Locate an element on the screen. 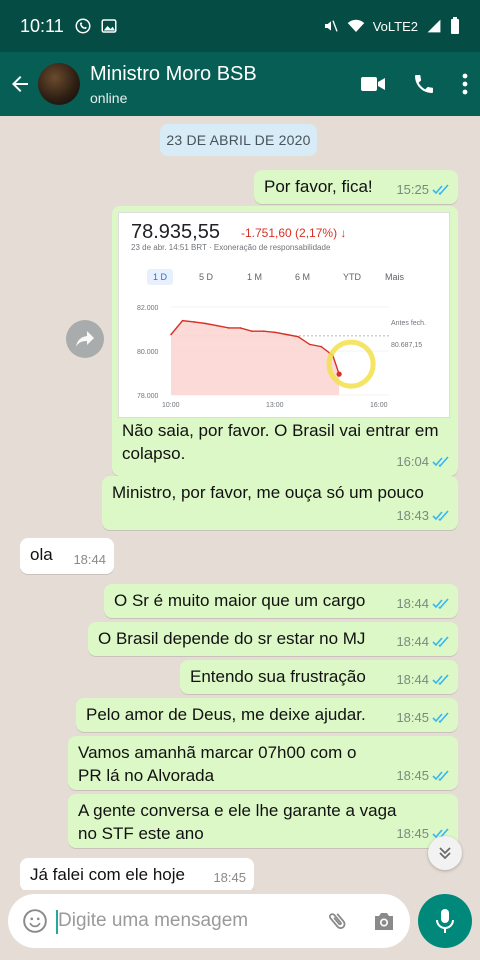 This screenshot has height=960, width=480. message-time: 15:25 is located at coordinates (412, 190).